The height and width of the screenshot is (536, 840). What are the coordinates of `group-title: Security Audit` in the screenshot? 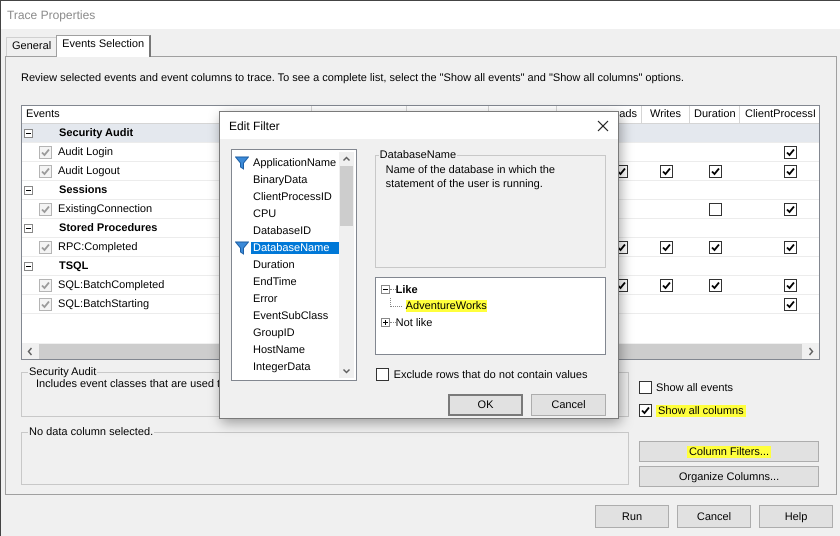 It's located at (63, 372).